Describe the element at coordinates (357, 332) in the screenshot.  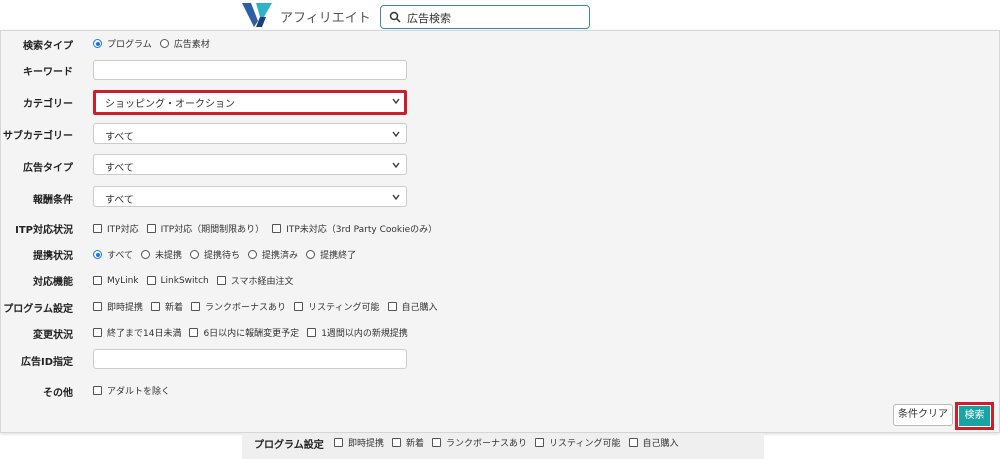
I see `change-new-affiliation-checkbox: 1週間以内の新規提携` at that location.